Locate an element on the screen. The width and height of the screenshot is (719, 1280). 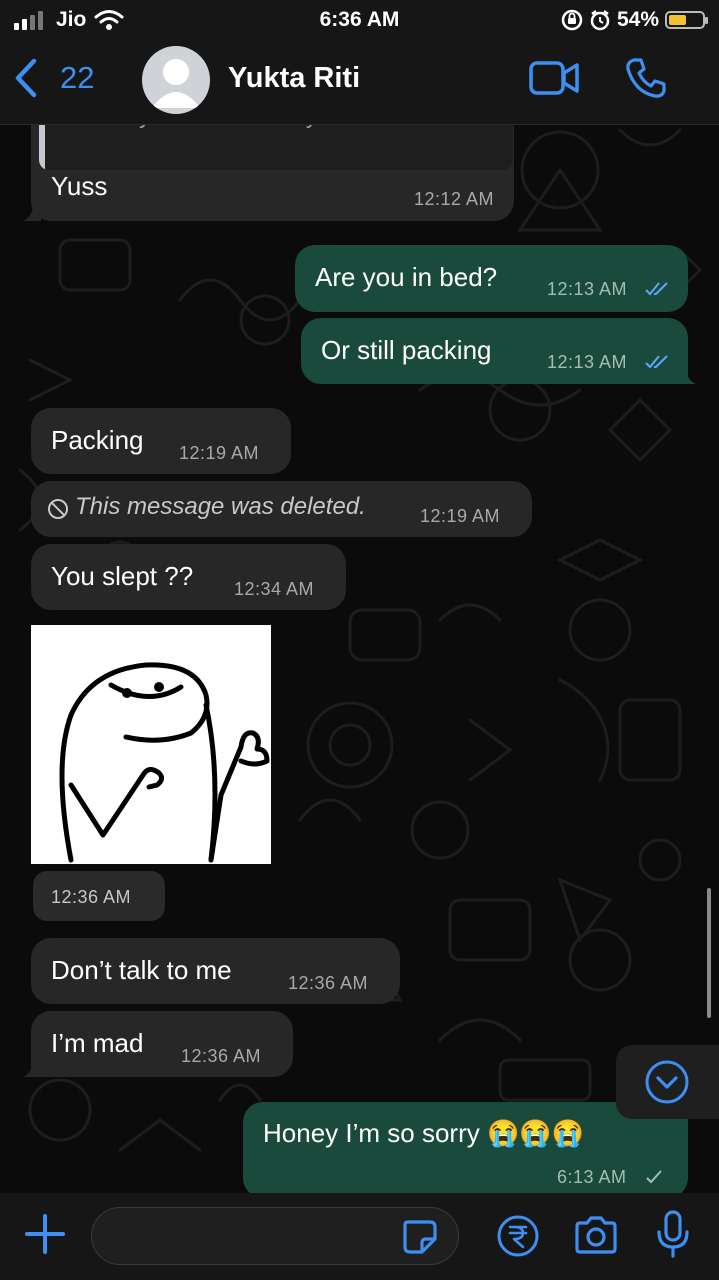
orientation-lock-icon is located at coordinates (572, 20).